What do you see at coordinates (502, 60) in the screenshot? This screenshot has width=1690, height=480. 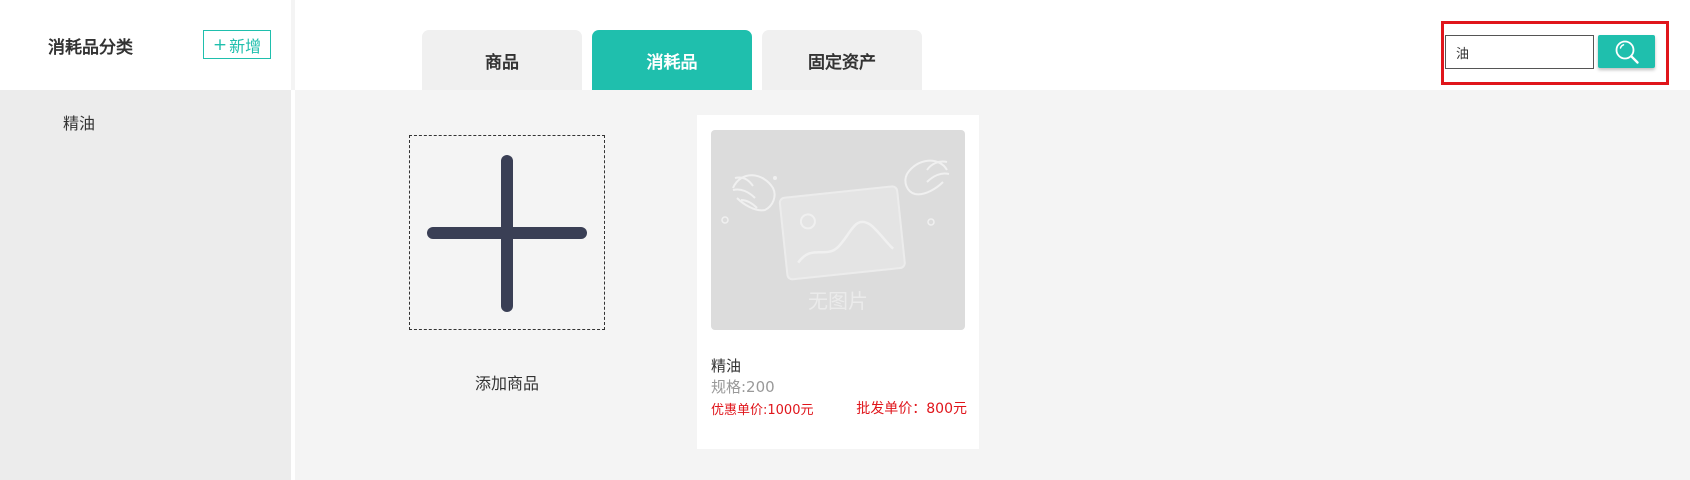 I see `tab-goods: 商品` at bounding box center [502, 60].